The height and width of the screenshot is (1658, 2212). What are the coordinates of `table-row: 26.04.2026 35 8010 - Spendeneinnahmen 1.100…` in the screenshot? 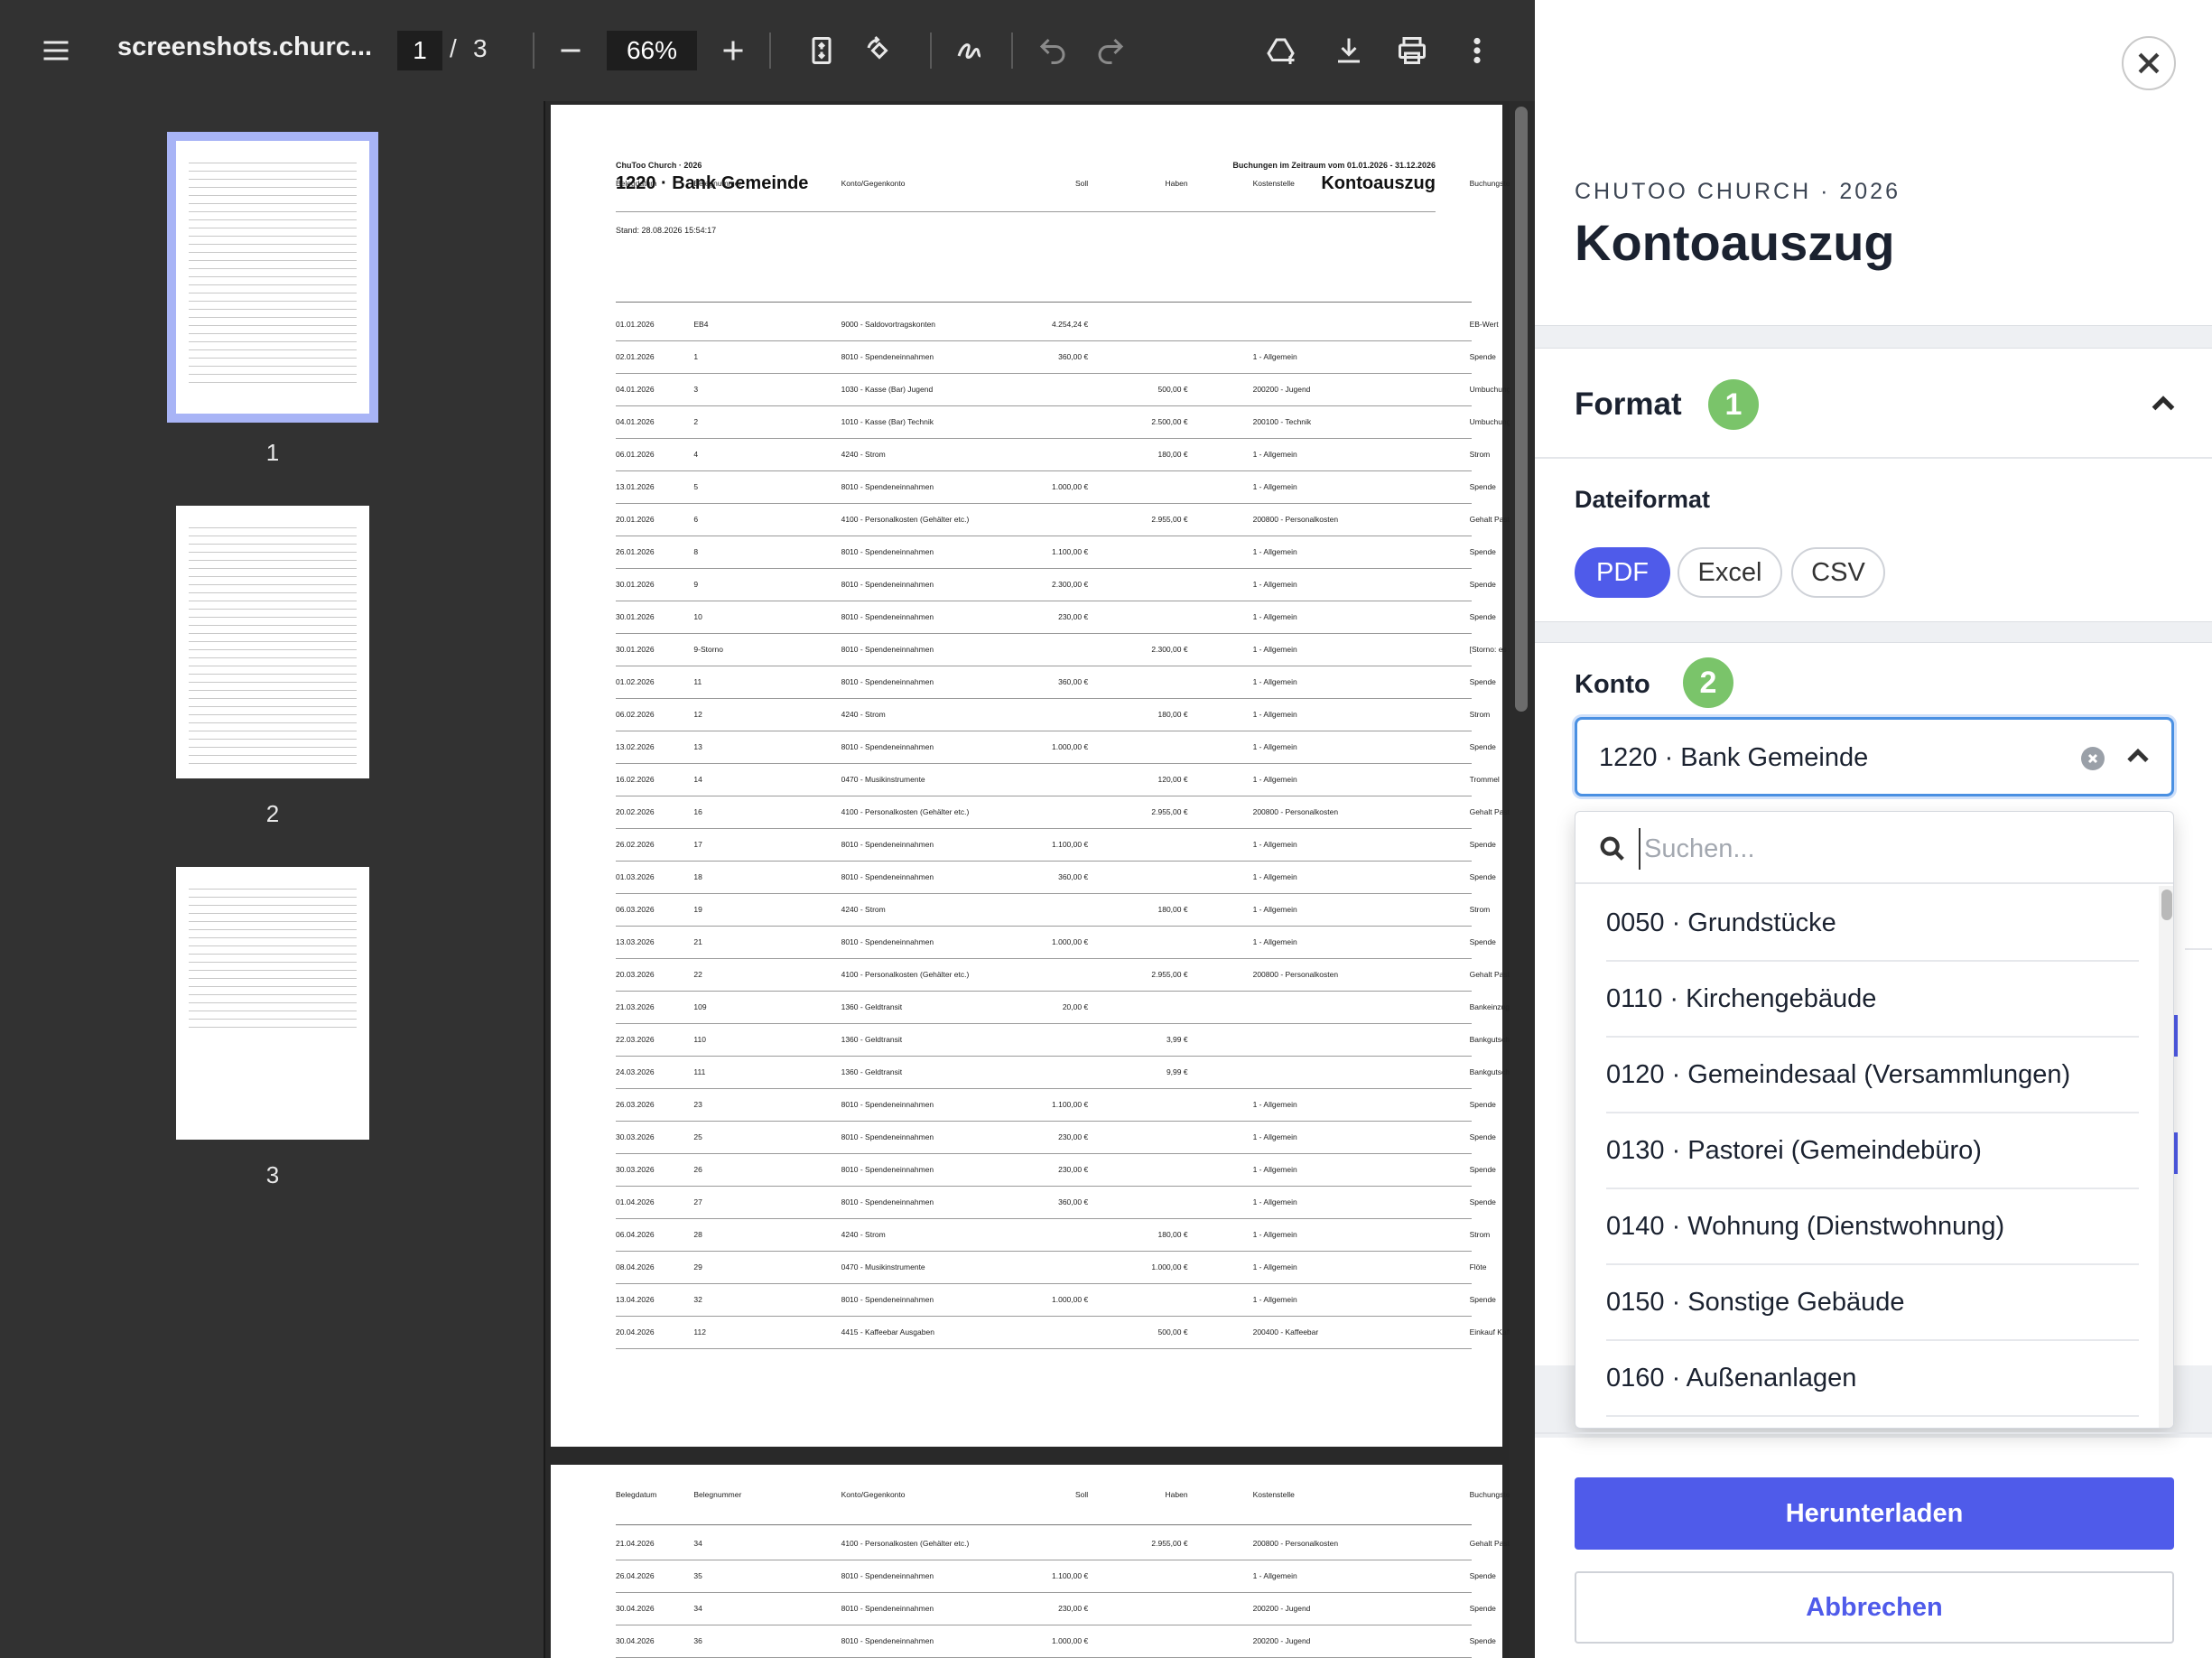 It's located at (1056, 1576).